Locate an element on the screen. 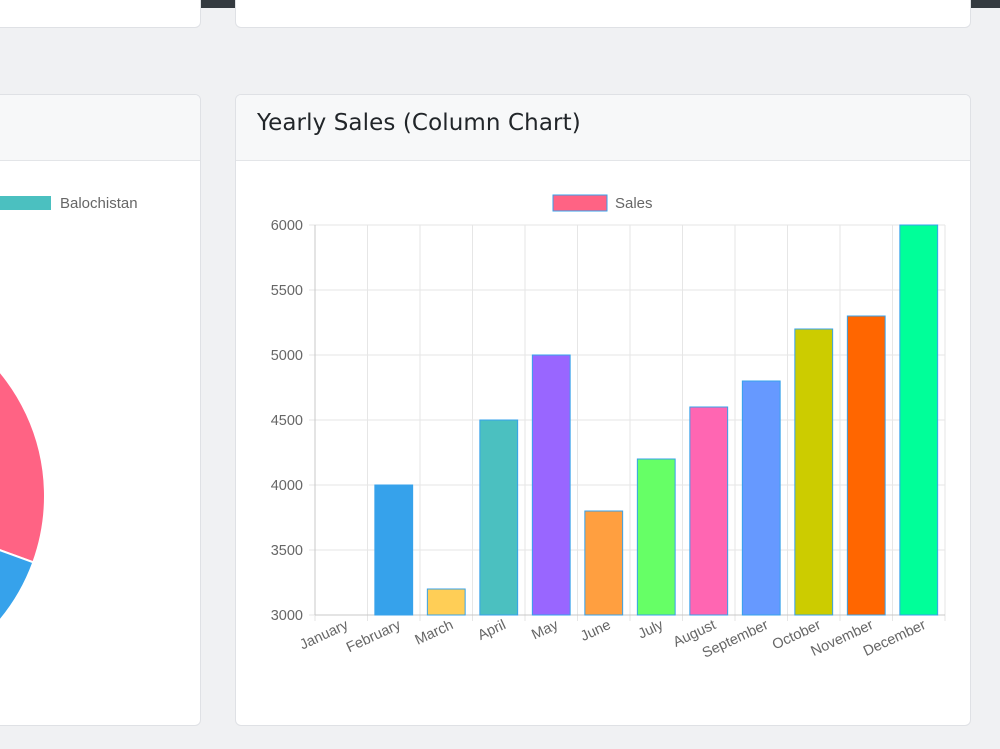 The width and height of the screenshot is (1000, 749). y-tick-label: 4500 is located at coordinates (287, 421).